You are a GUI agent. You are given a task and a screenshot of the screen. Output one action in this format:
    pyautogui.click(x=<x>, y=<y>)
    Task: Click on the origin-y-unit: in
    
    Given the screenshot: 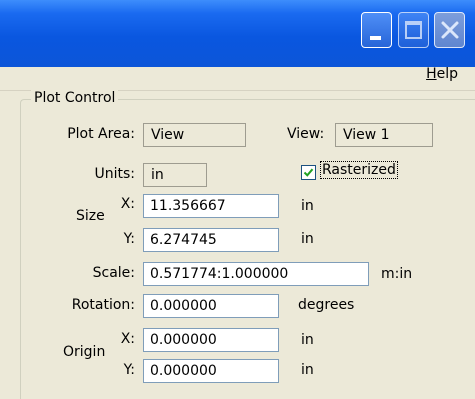 What is the action you would take?
    pyautogui.click(x=307, y=370)
    